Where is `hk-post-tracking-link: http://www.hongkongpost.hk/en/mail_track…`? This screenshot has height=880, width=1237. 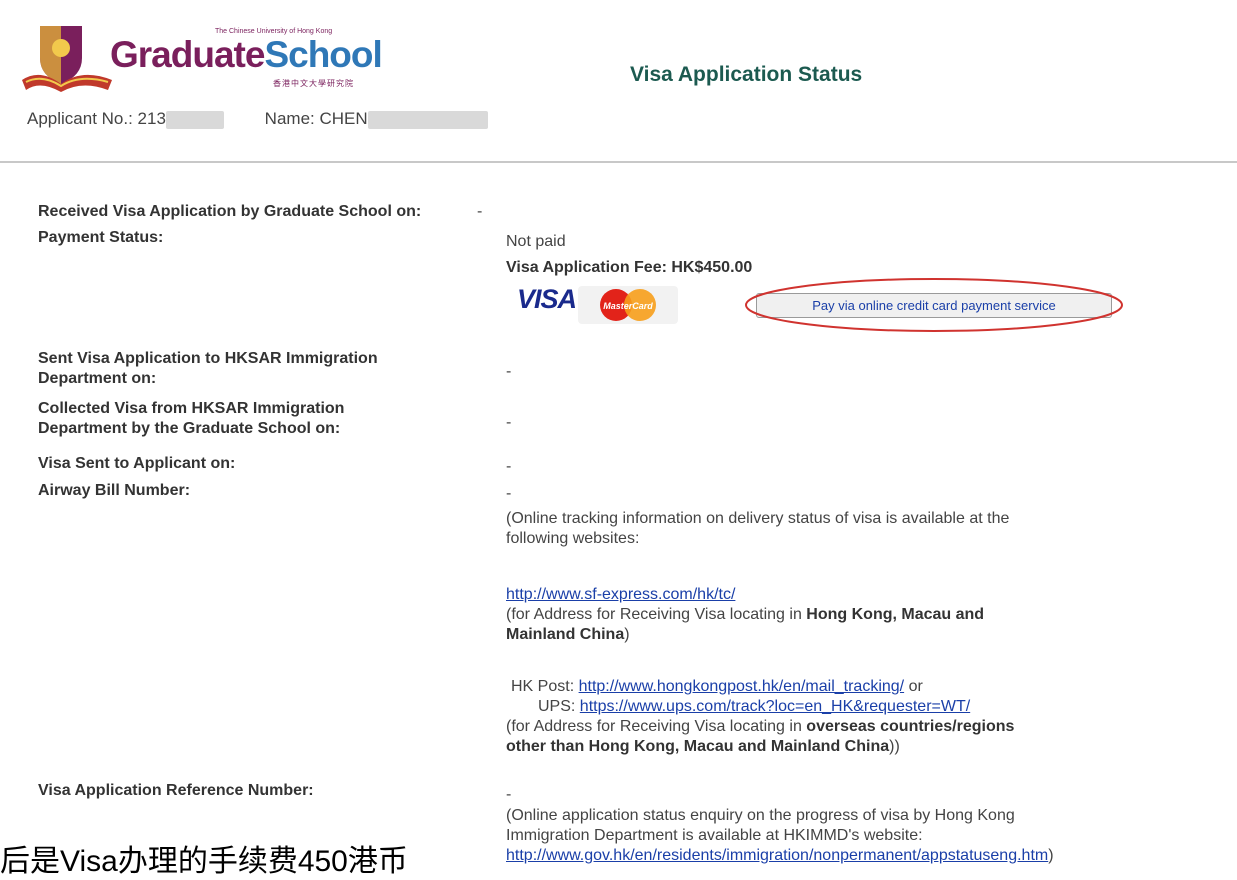
hk-post-tracking-link: http://www.hongkongpost.hk/en/mail_track… is located at coordinates (742, 686).